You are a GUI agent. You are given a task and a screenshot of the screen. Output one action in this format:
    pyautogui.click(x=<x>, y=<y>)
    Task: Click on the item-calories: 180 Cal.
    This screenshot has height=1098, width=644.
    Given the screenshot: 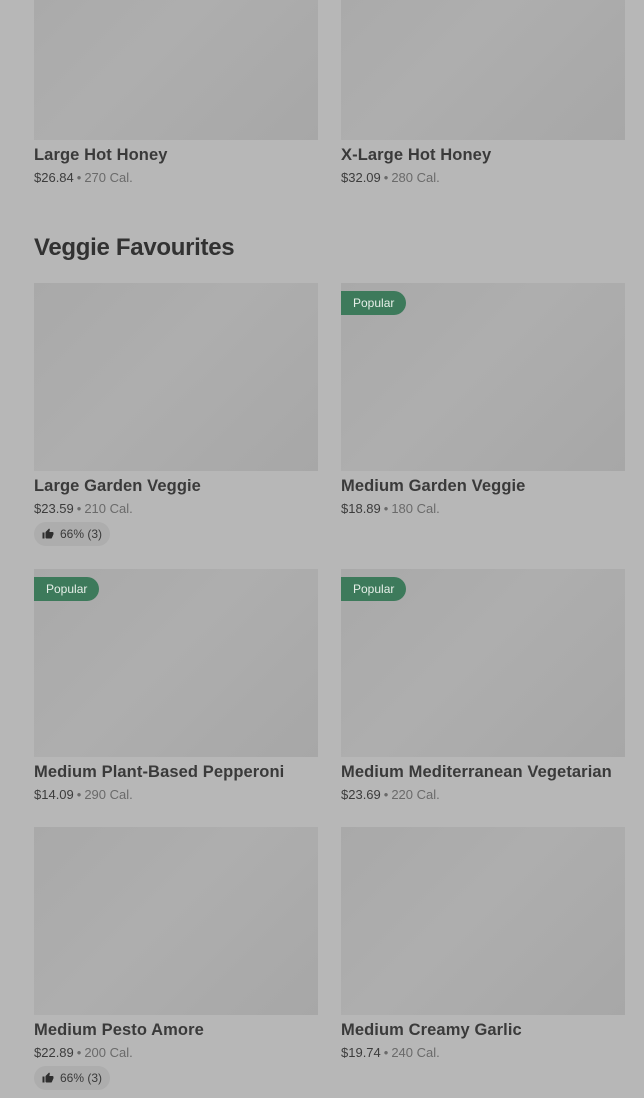 What is the action you would take?
    pyautogui.click(x=415, y=508)
    